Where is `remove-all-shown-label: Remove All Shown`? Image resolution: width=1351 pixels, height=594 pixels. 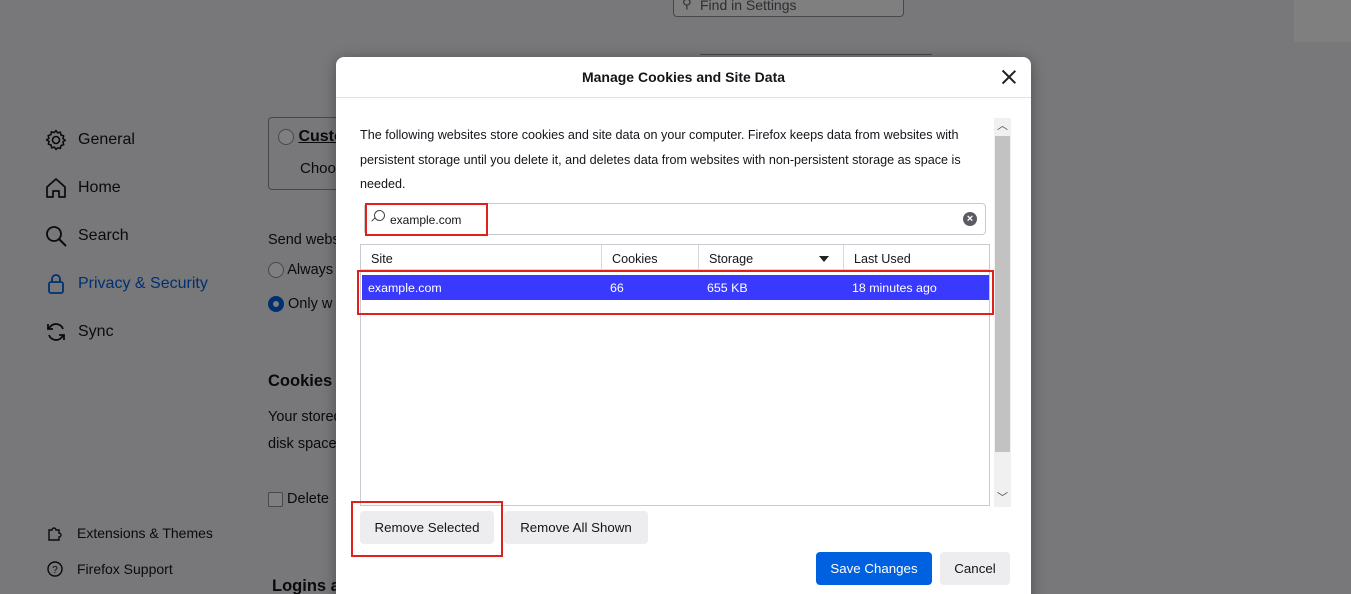
remove-all-shown-label: Remove All Shown is located at coordinates (576, 527).